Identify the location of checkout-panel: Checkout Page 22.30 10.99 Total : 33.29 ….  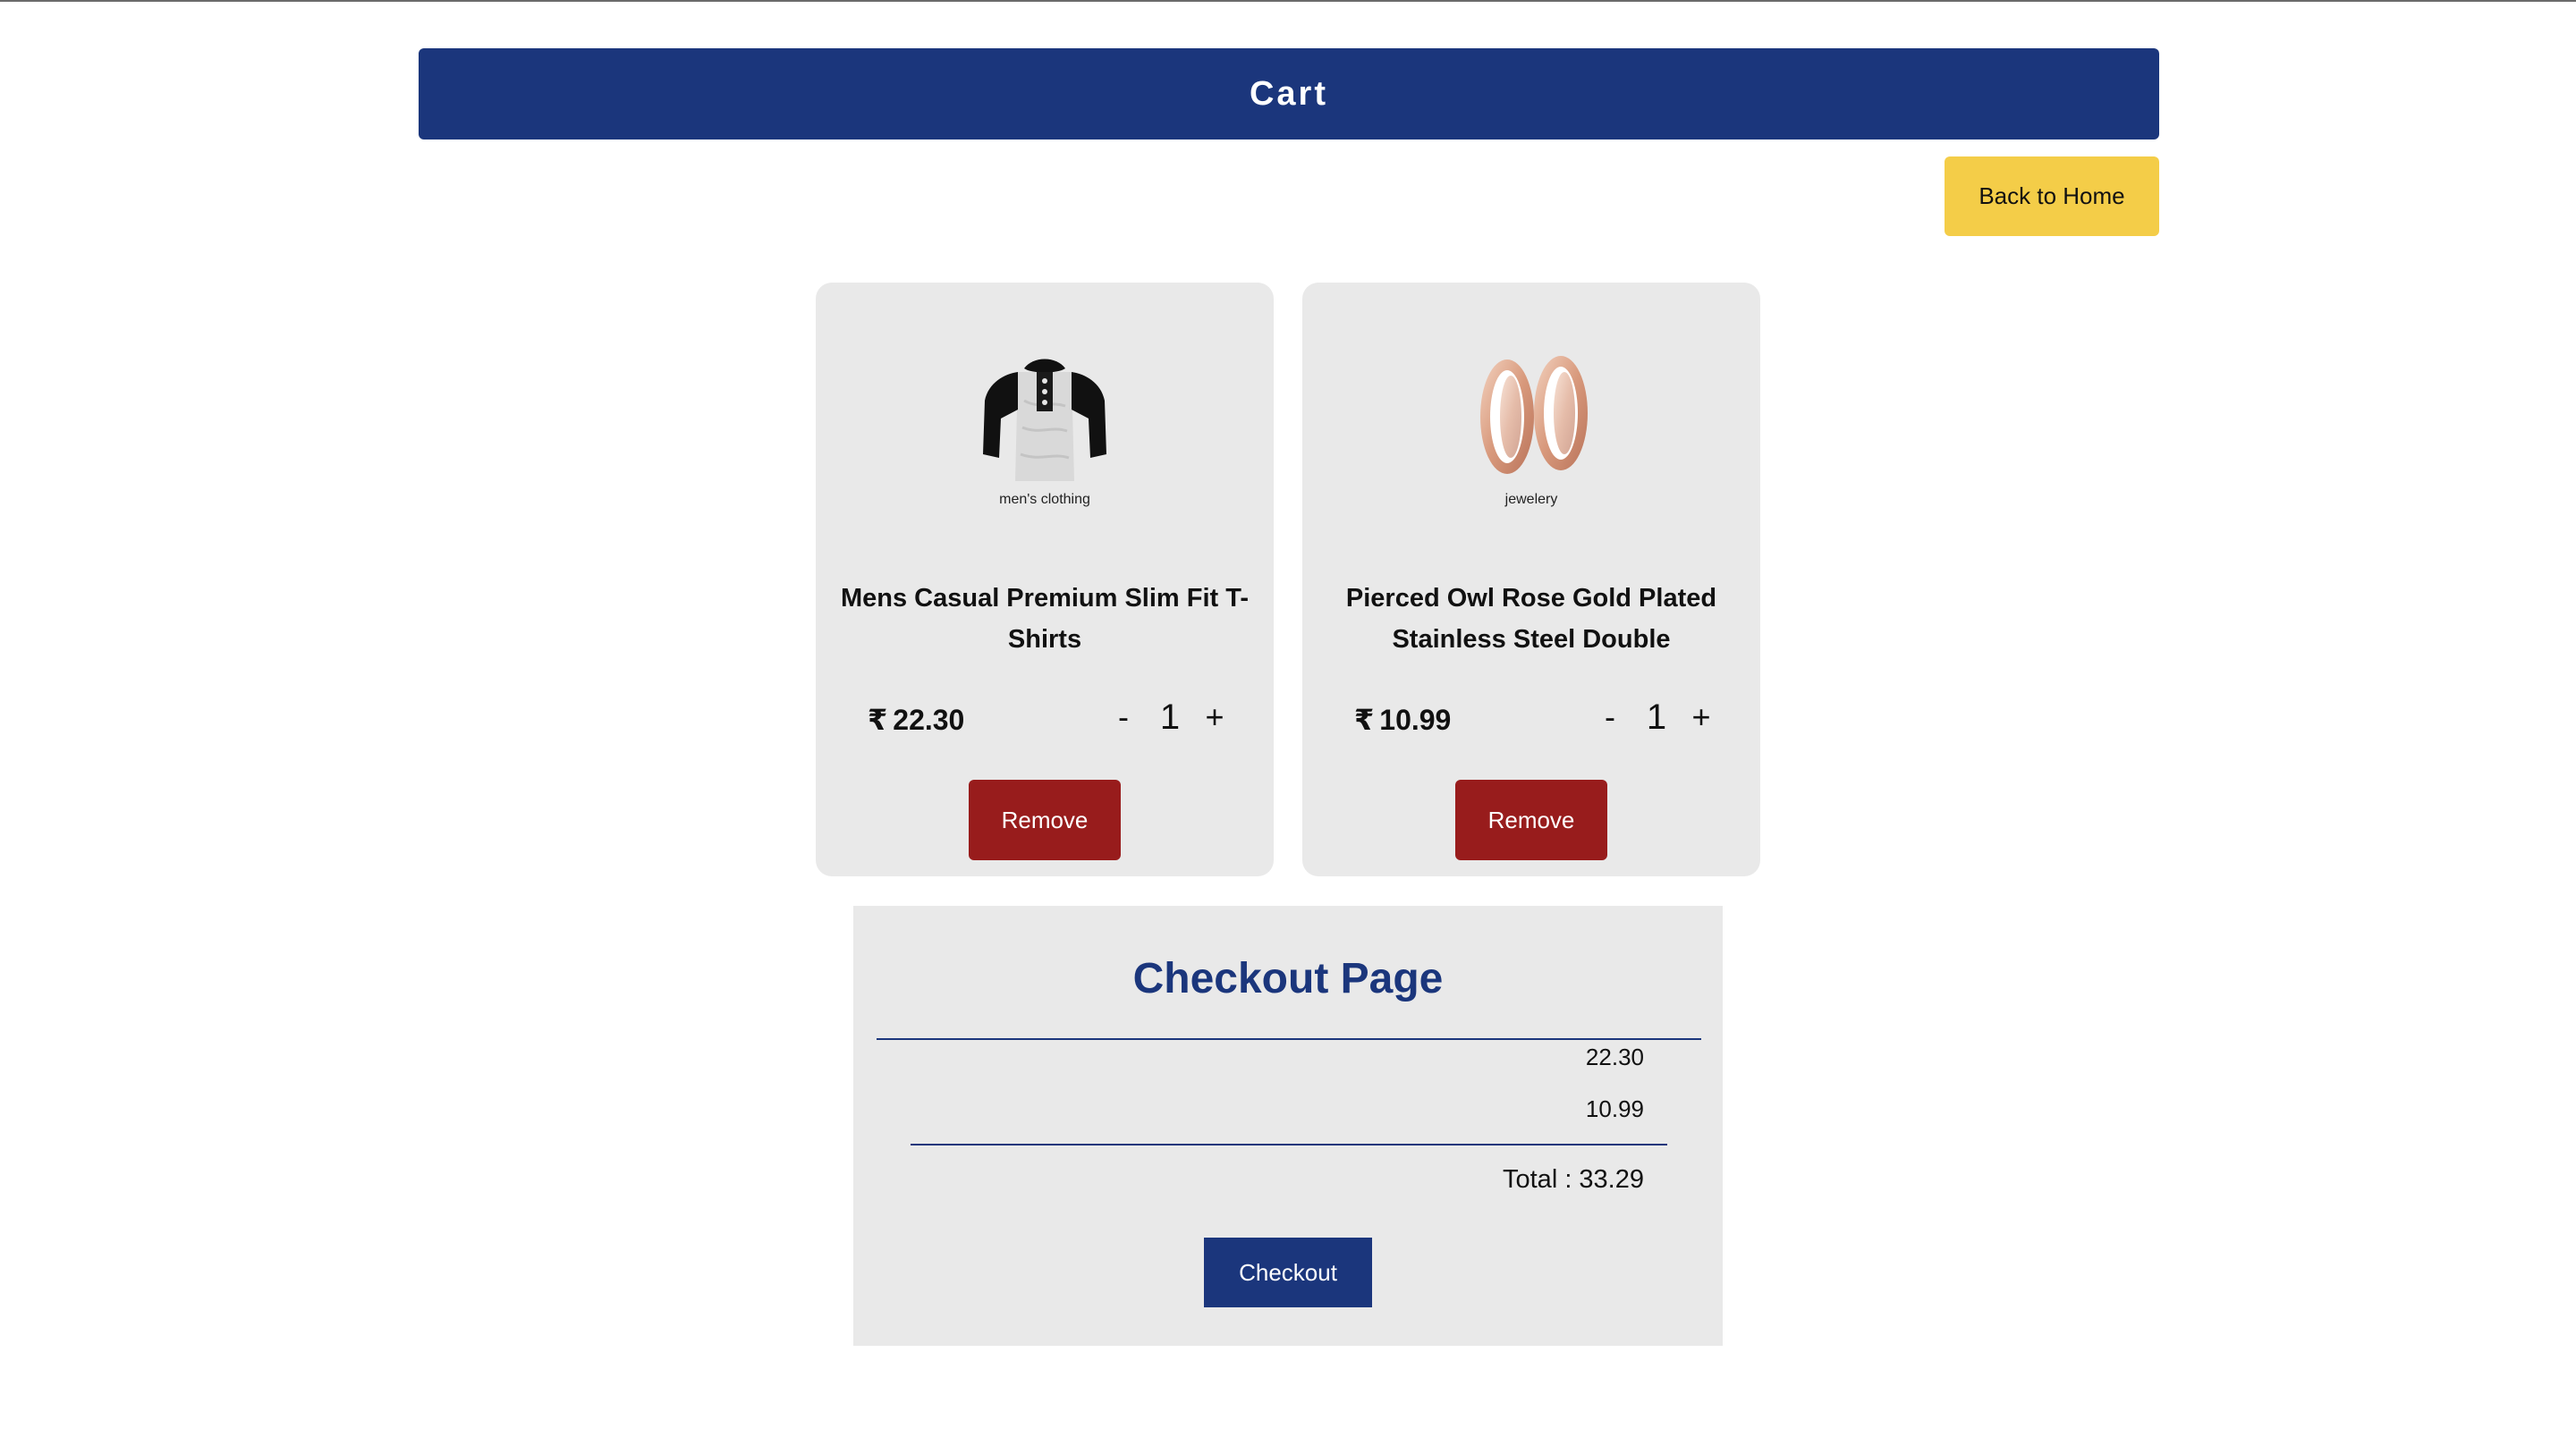
(1288, 1126).